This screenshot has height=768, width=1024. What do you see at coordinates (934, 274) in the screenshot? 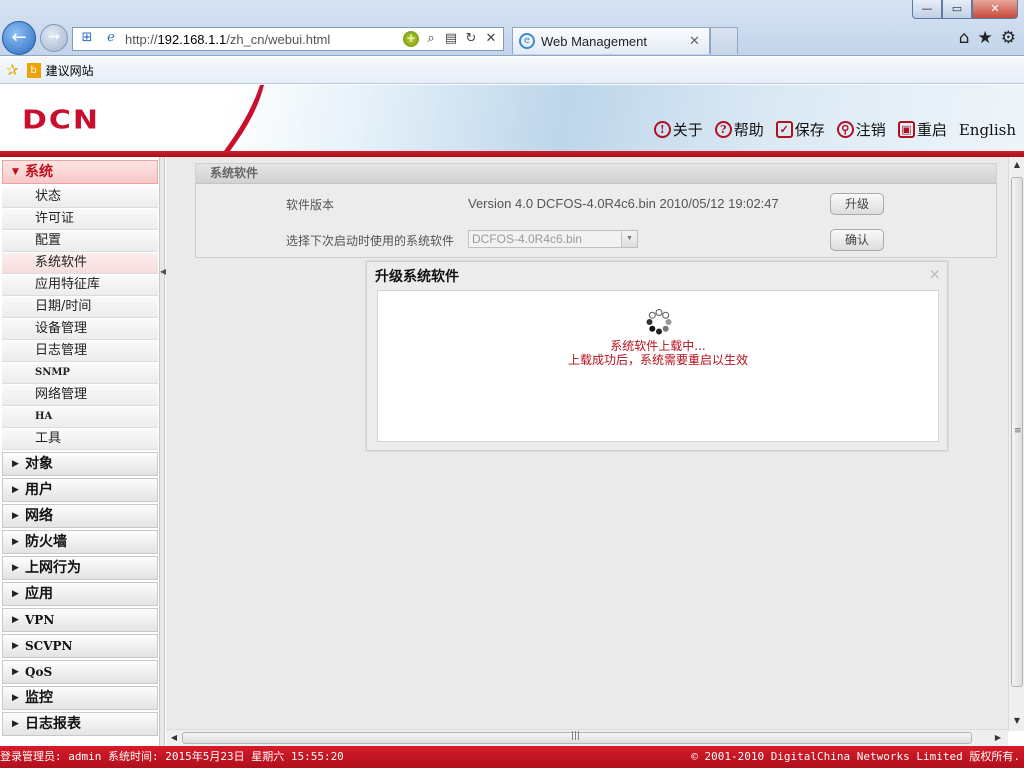
I see `dialog-close-icon: ×` at bounding box center [934, 274].